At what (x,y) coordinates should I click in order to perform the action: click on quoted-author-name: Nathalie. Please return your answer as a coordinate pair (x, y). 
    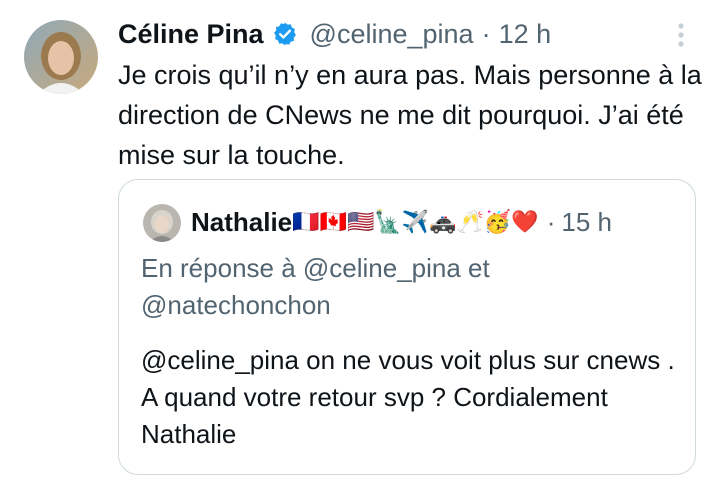
    Looking at the image, I should click on (241, 222).